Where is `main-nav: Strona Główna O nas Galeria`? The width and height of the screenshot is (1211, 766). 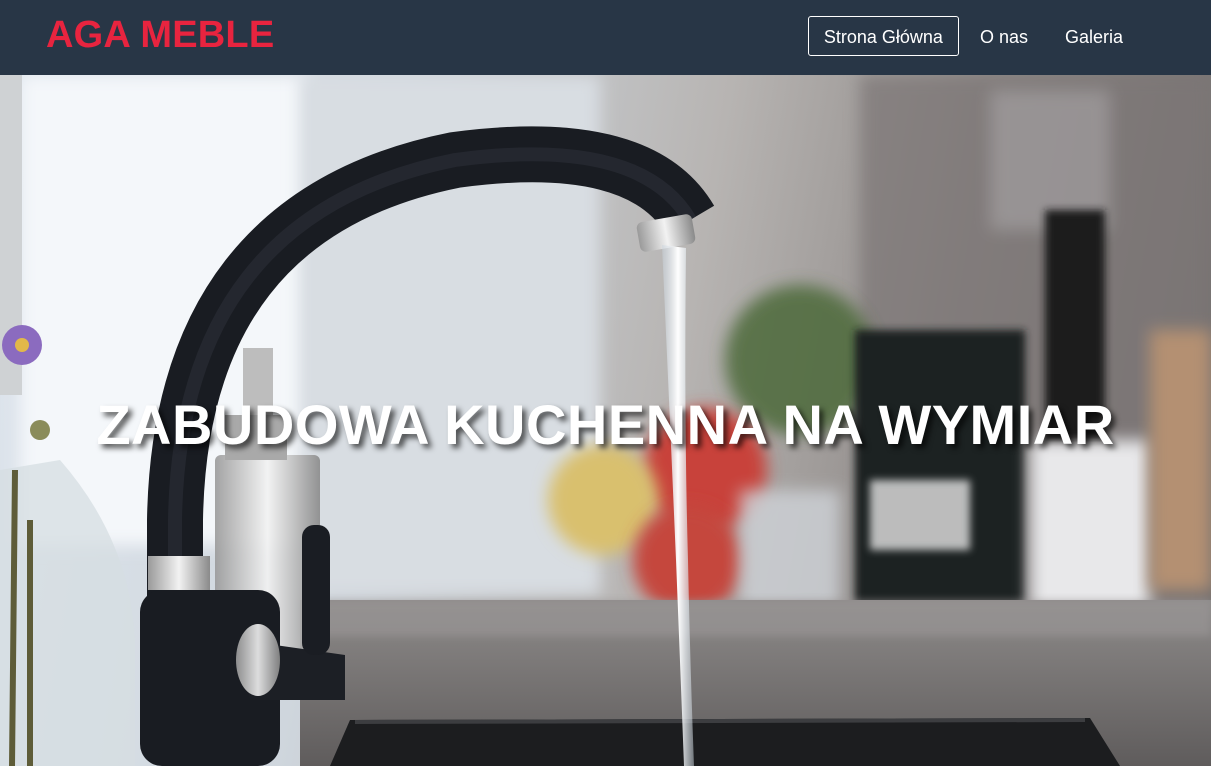
main-nav: Strona Główna O nas Galeria is located at coordinates (971, 36).